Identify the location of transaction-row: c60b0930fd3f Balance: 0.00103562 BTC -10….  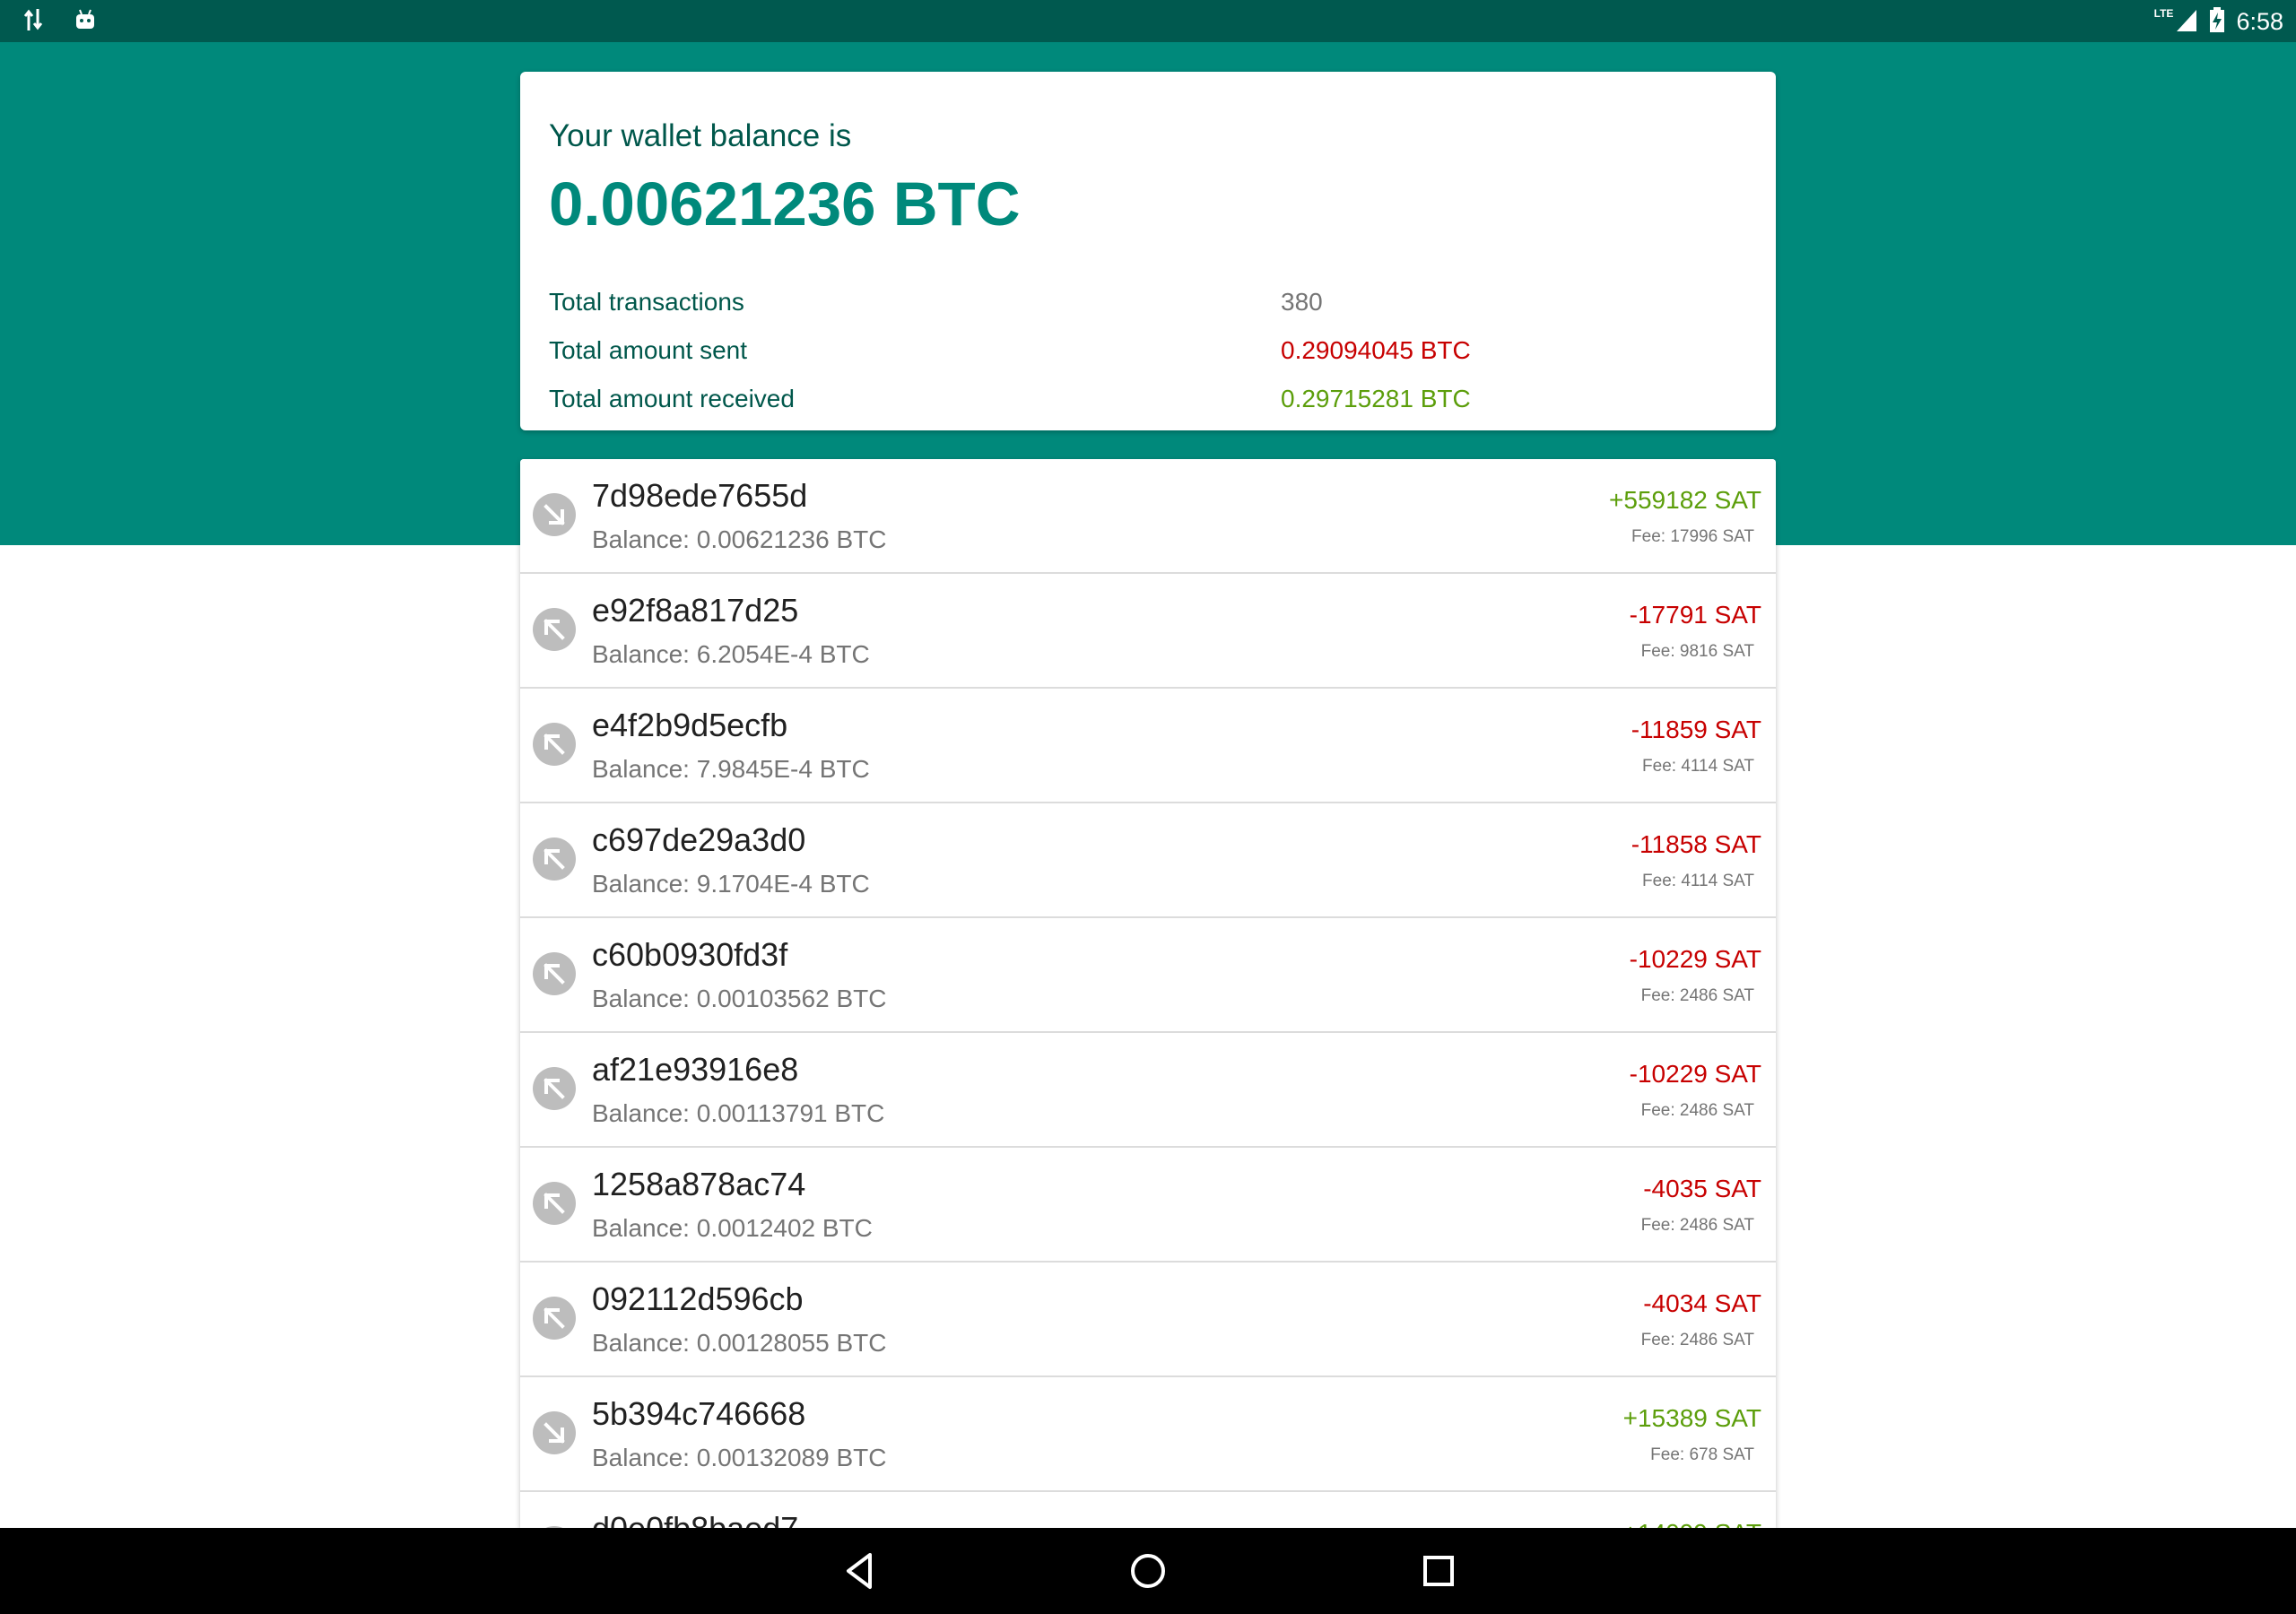
(1148, 975).